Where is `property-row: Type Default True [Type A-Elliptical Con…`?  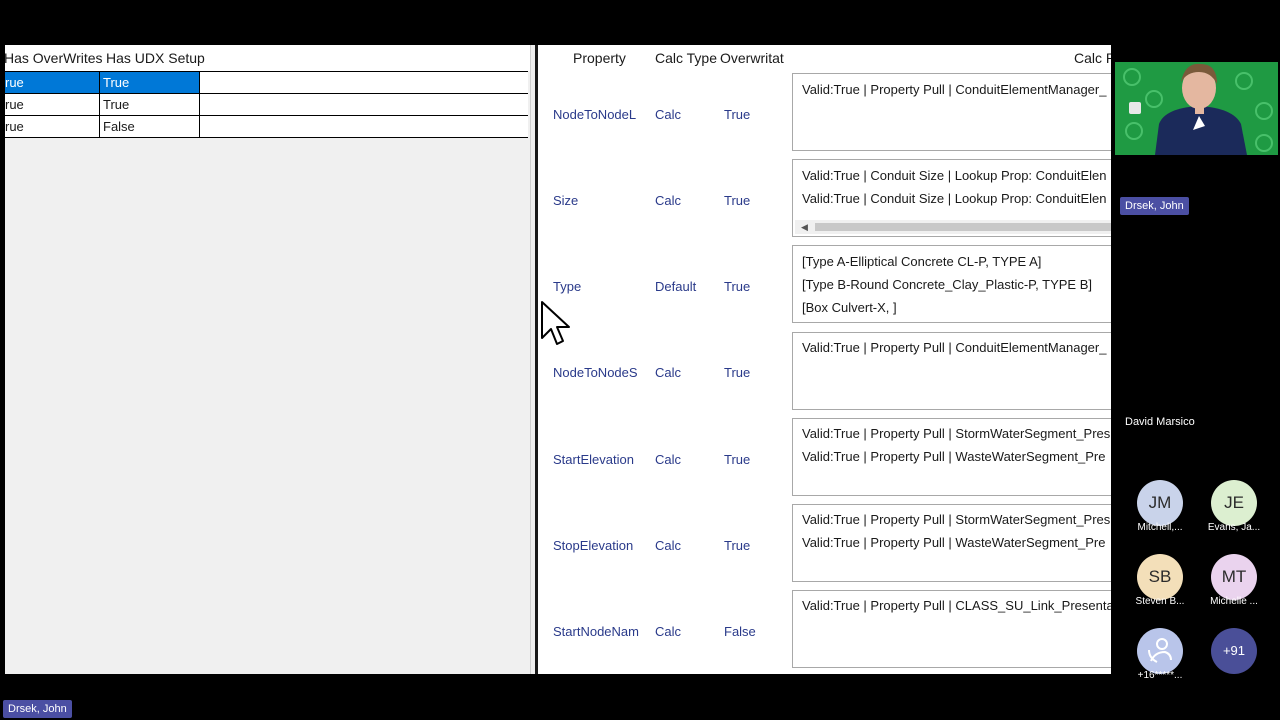 property-row: Type Default True [Type A-Elliptical Con… is located at coordinates (824, 288).